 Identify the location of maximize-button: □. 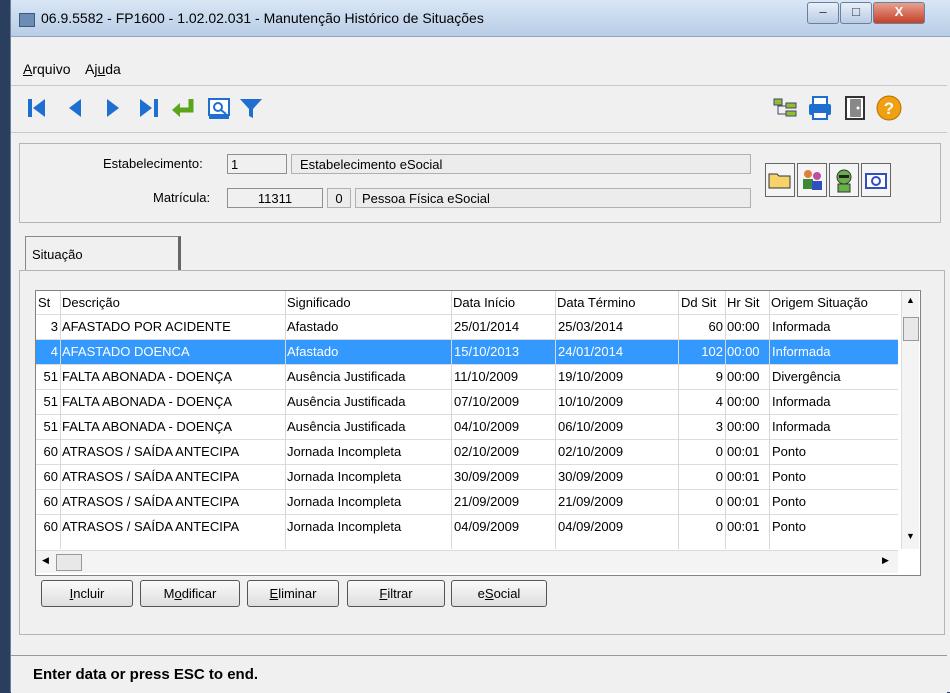
(856, 13).